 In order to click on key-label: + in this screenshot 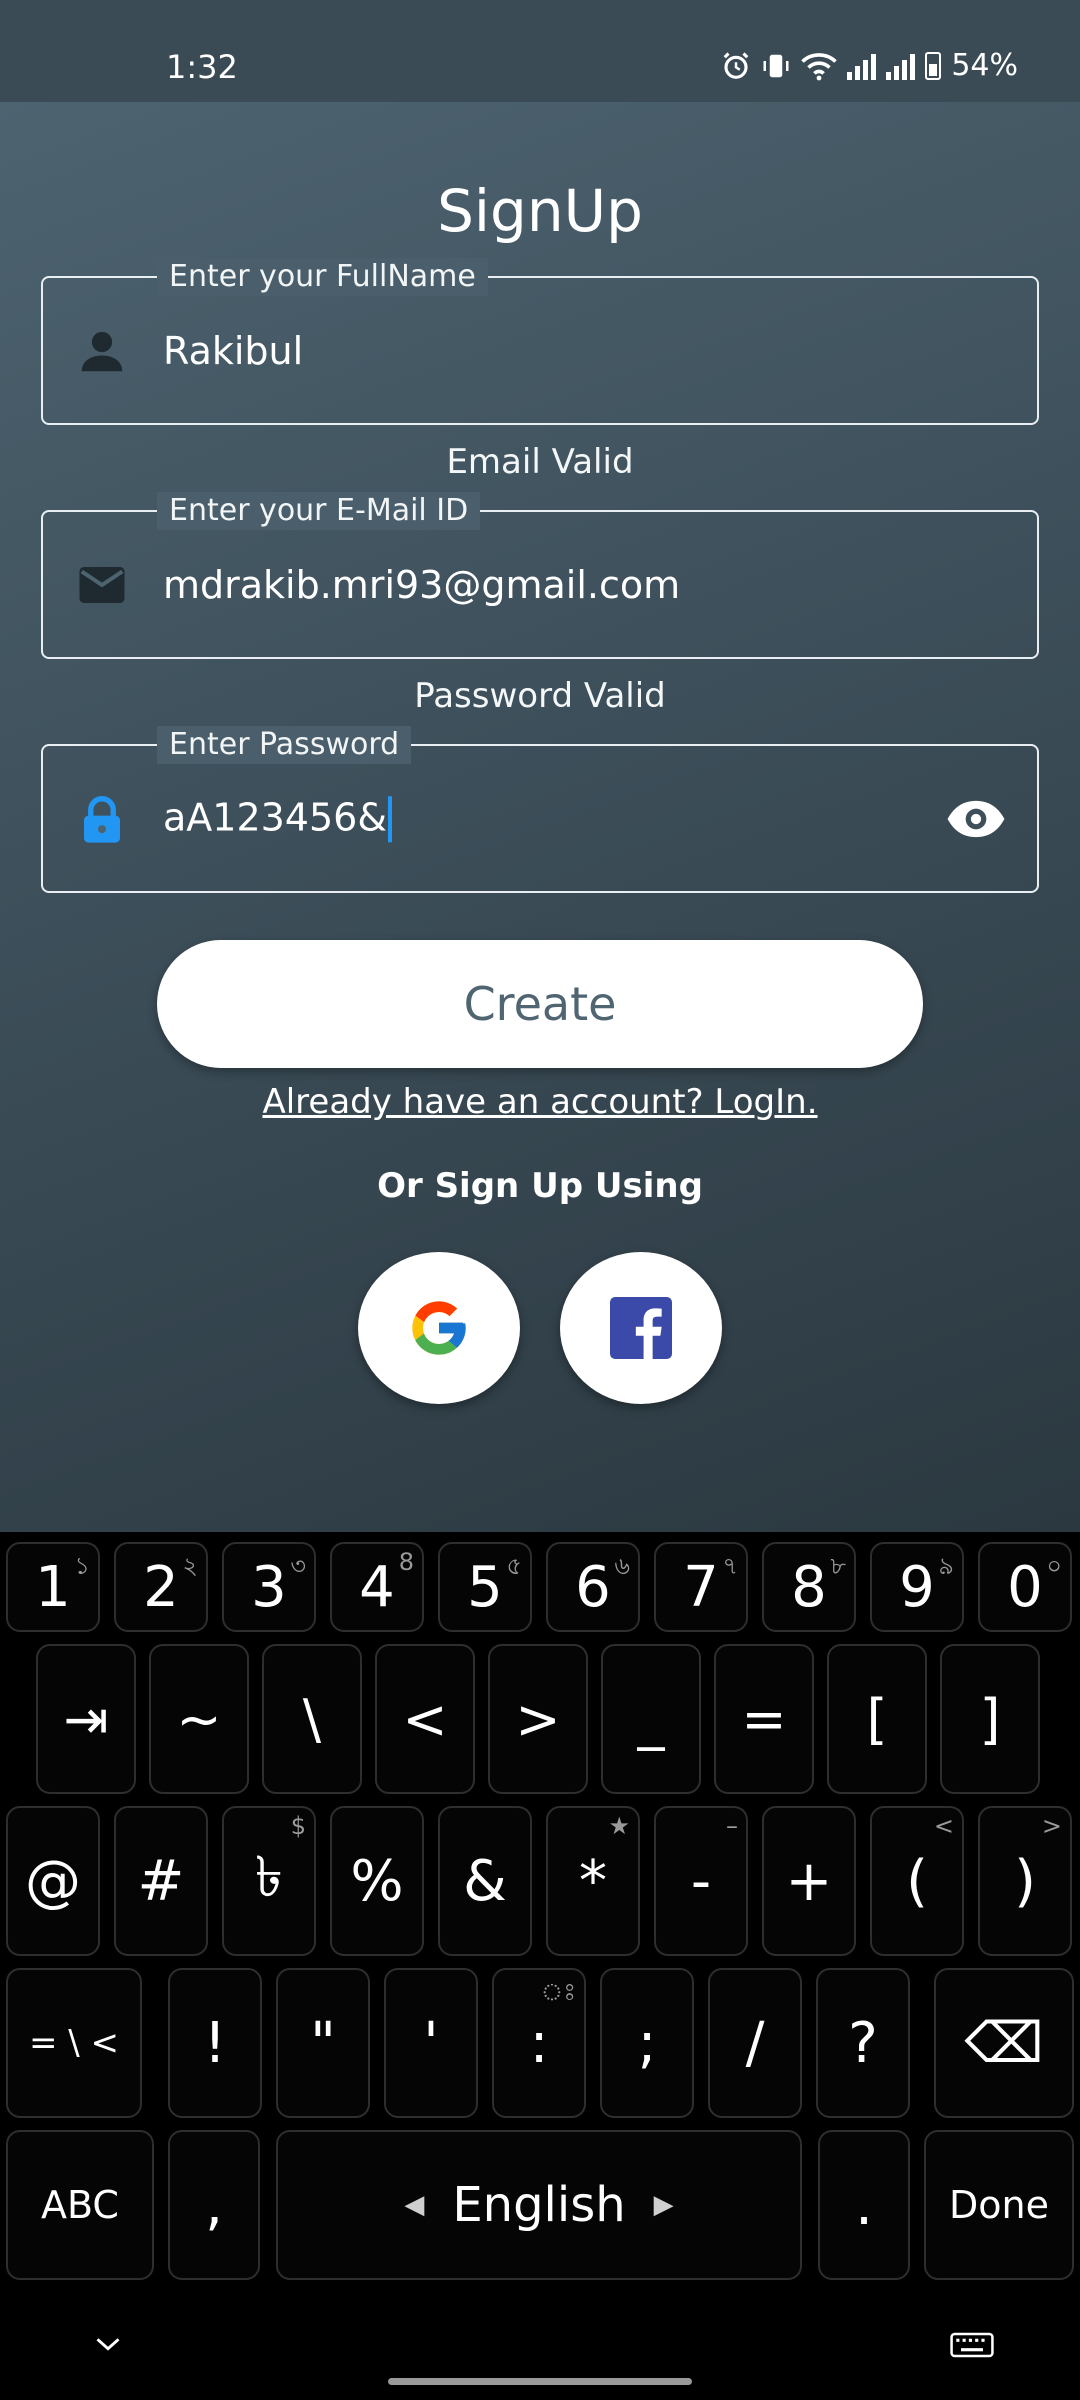, I will do `click(809, 1881)`.